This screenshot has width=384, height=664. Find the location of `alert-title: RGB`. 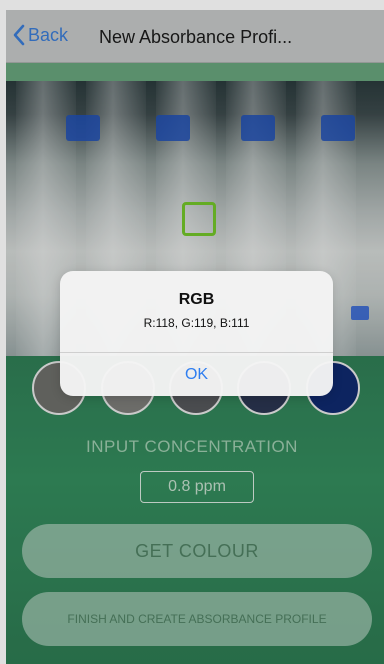

alert-title: RGB is located at coordinates (196, 299).